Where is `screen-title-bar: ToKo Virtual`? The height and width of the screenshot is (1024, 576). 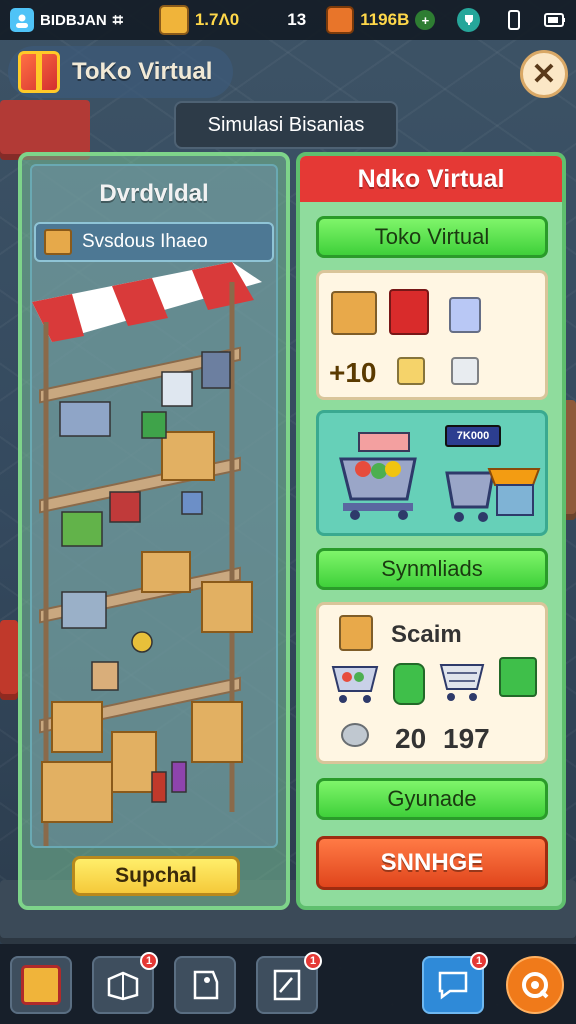
screen-title-bar: ToKo Virtual is located at coordinates (120, 72).